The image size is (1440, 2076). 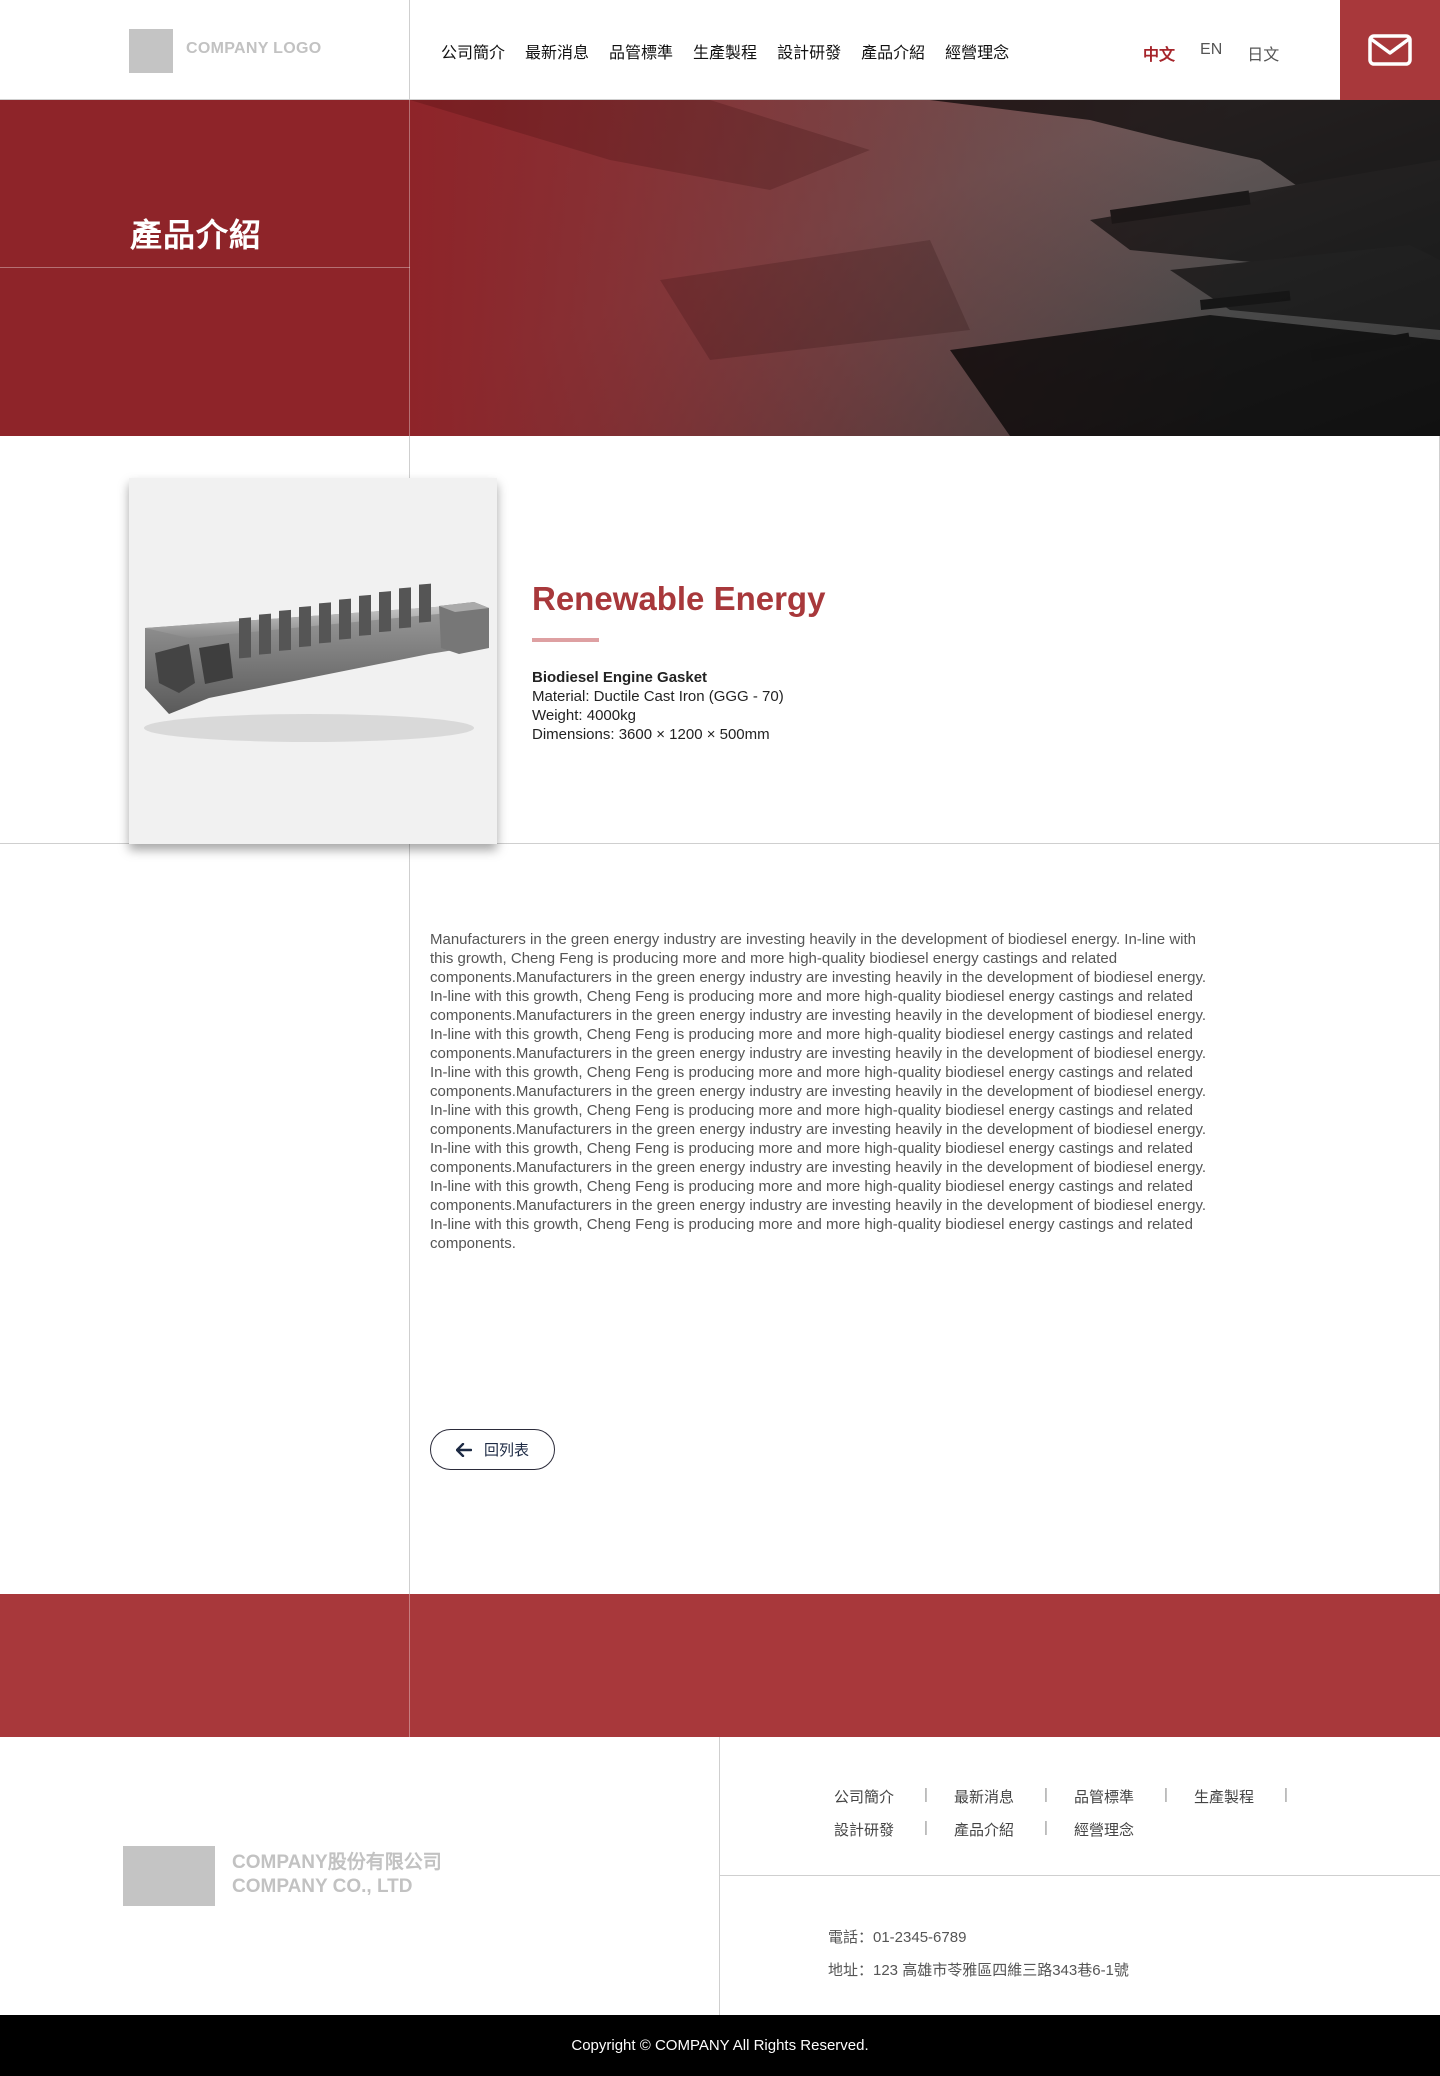 I want to click on footer-red-strip, so click(x=720, y=1665).